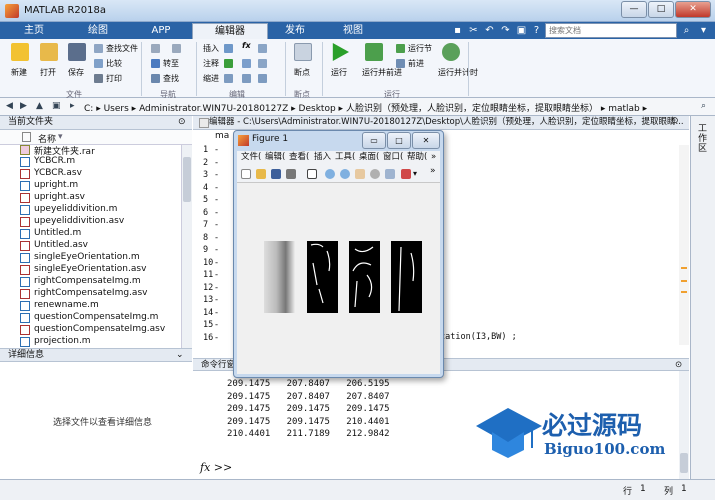 The image size is (715, 500). What do you see at coordinates (360, 174) in the screenshot?
I see `pan-icon` at bounding box center [360, 174].